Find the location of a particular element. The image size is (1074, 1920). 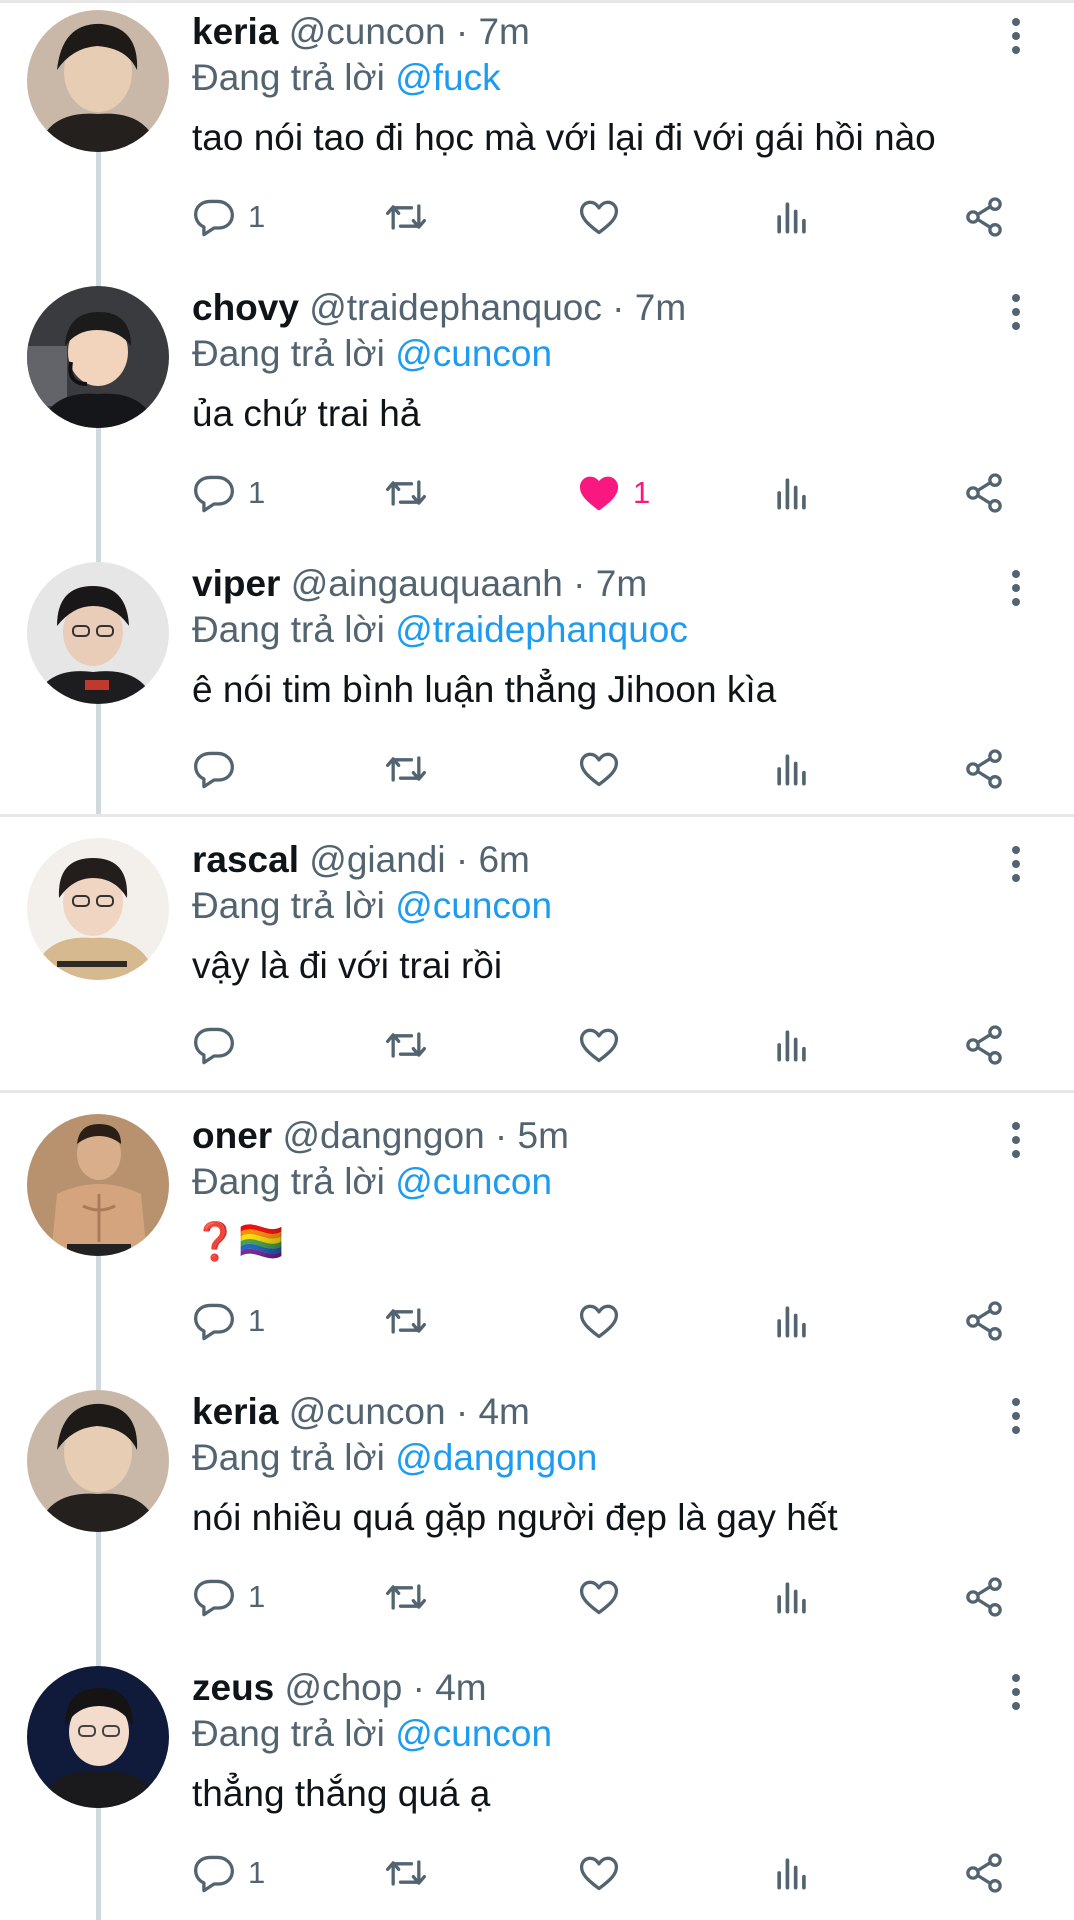

display-name: rascal is located at coordinates (245, 859).